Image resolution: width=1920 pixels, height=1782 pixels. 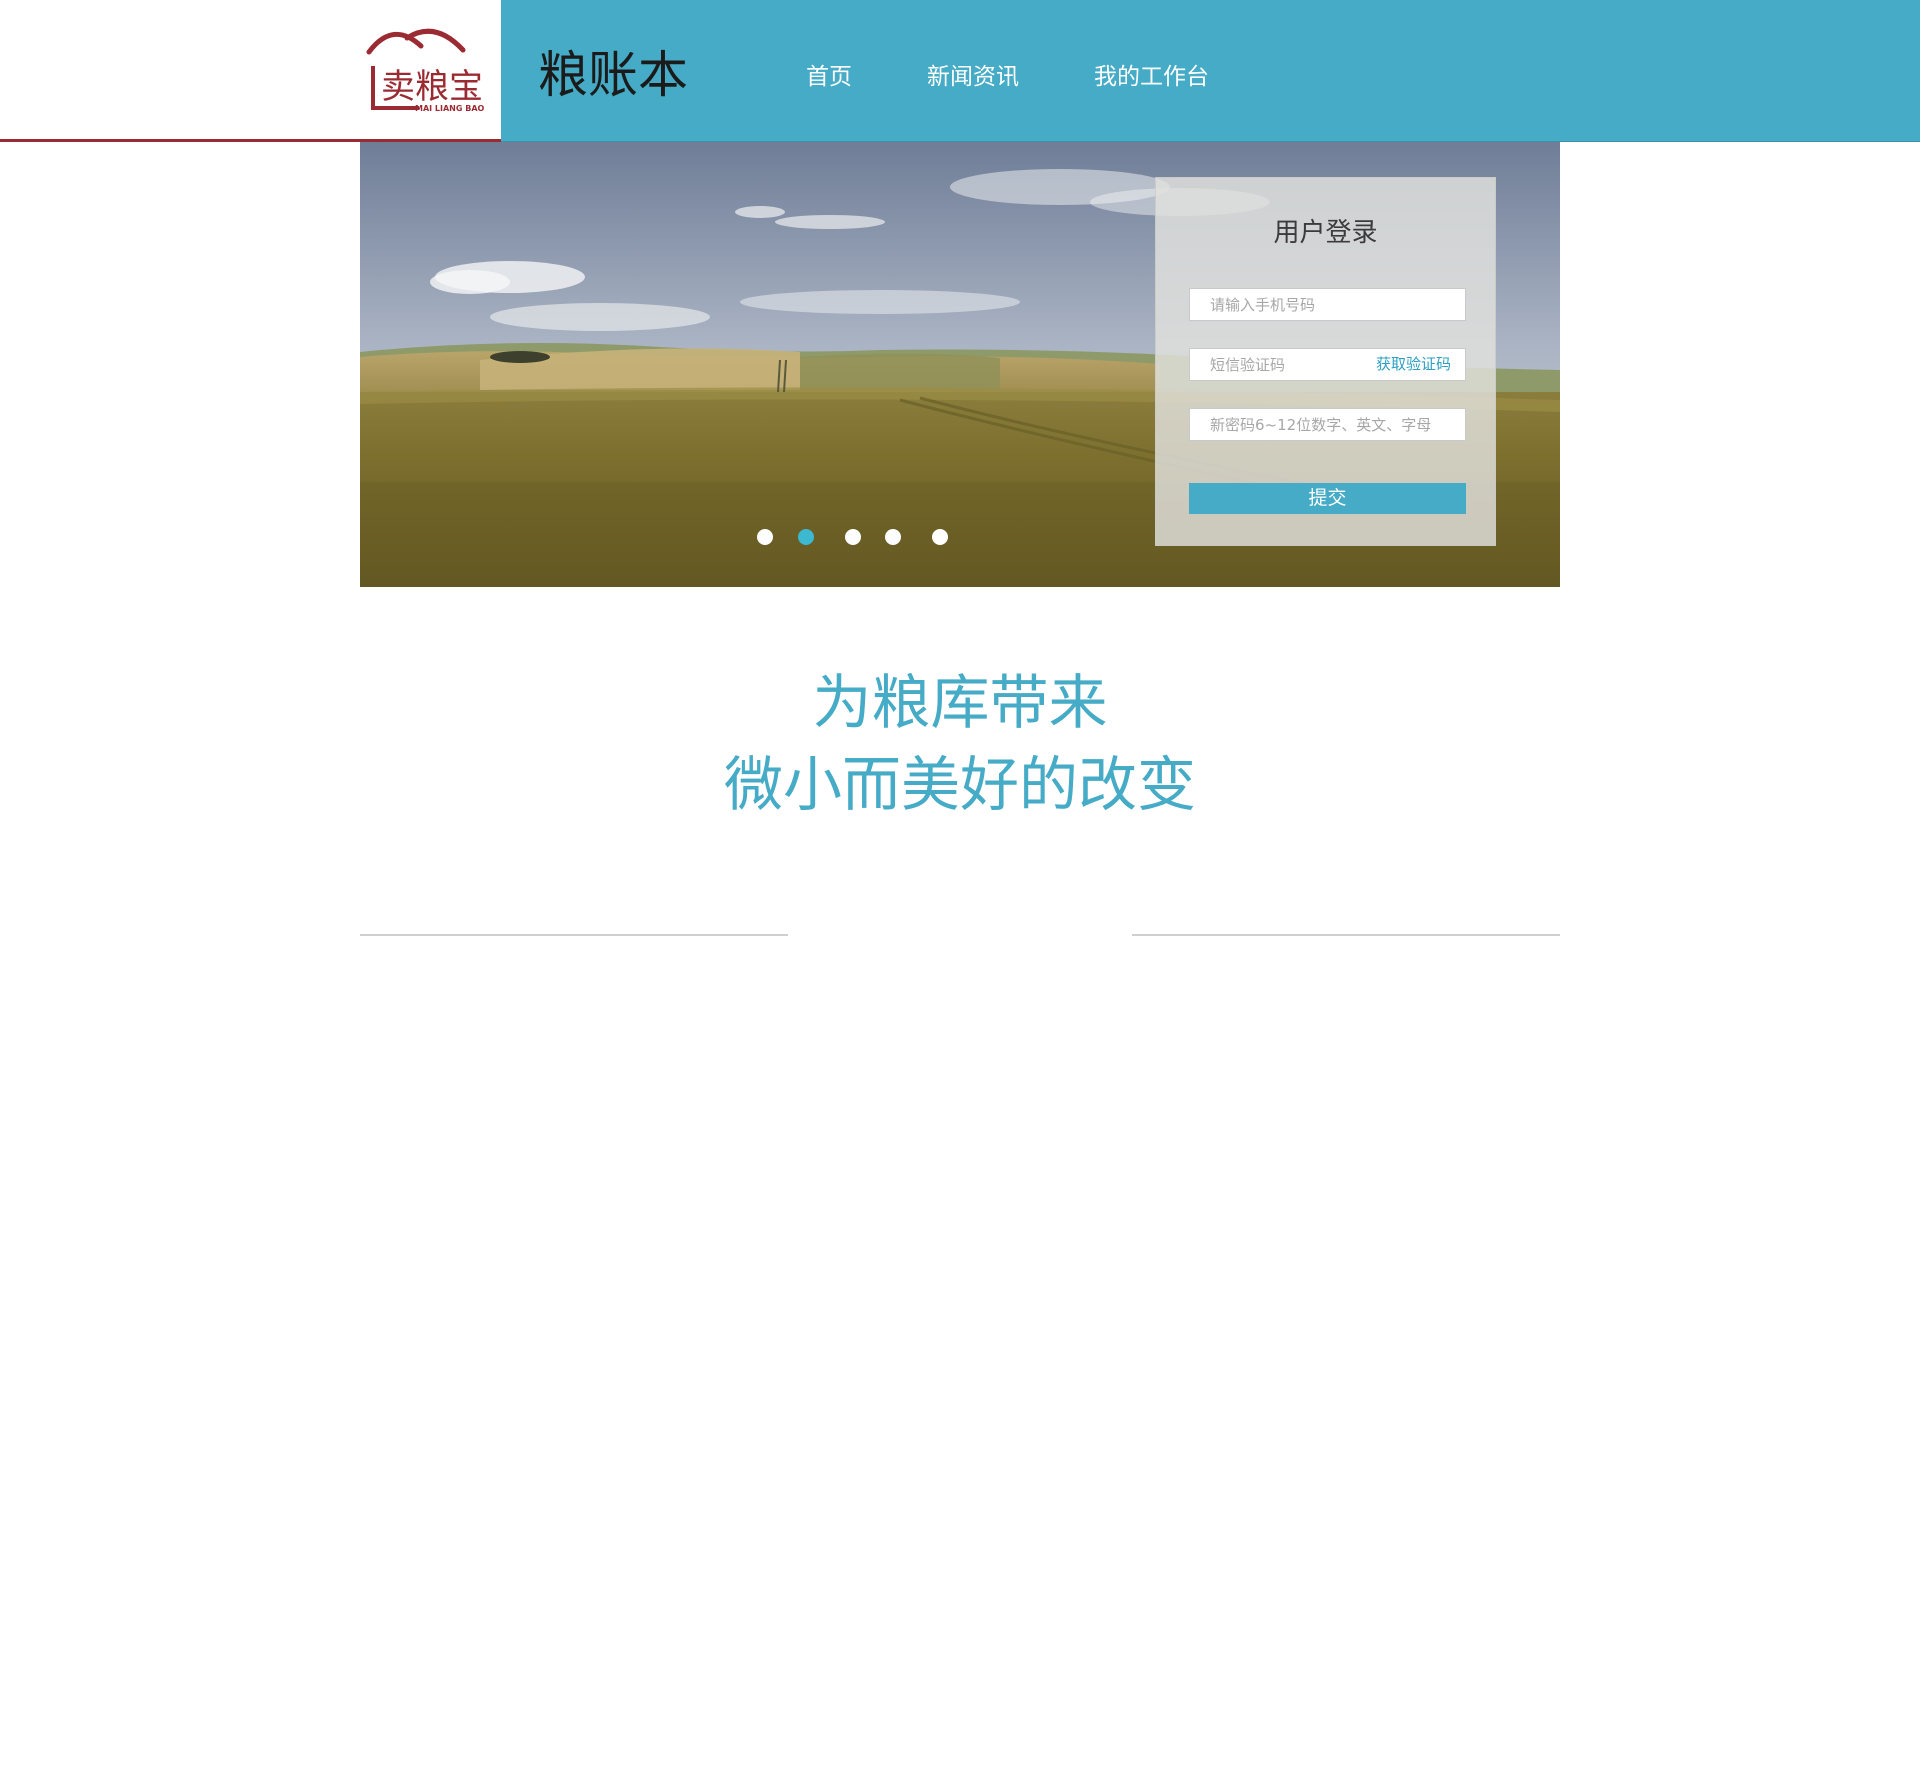 What do you see at coordinates (1413, 364) in the screenshot?
I see `get-code-button: 获取验证码` at bounding box center [1413, 364].